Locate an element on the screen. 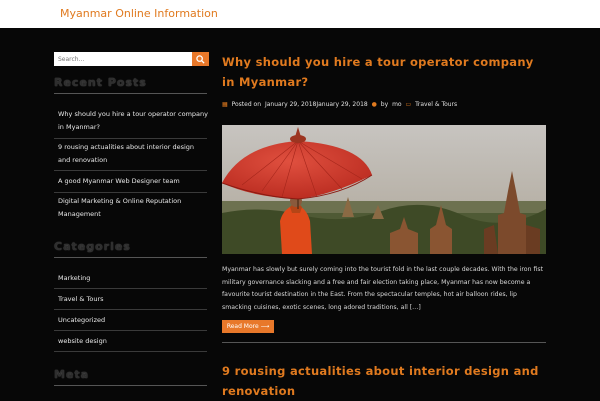 The height and width of the screenshot is (401, 600). meta-title: Meta is located at coordinates (72, 374).